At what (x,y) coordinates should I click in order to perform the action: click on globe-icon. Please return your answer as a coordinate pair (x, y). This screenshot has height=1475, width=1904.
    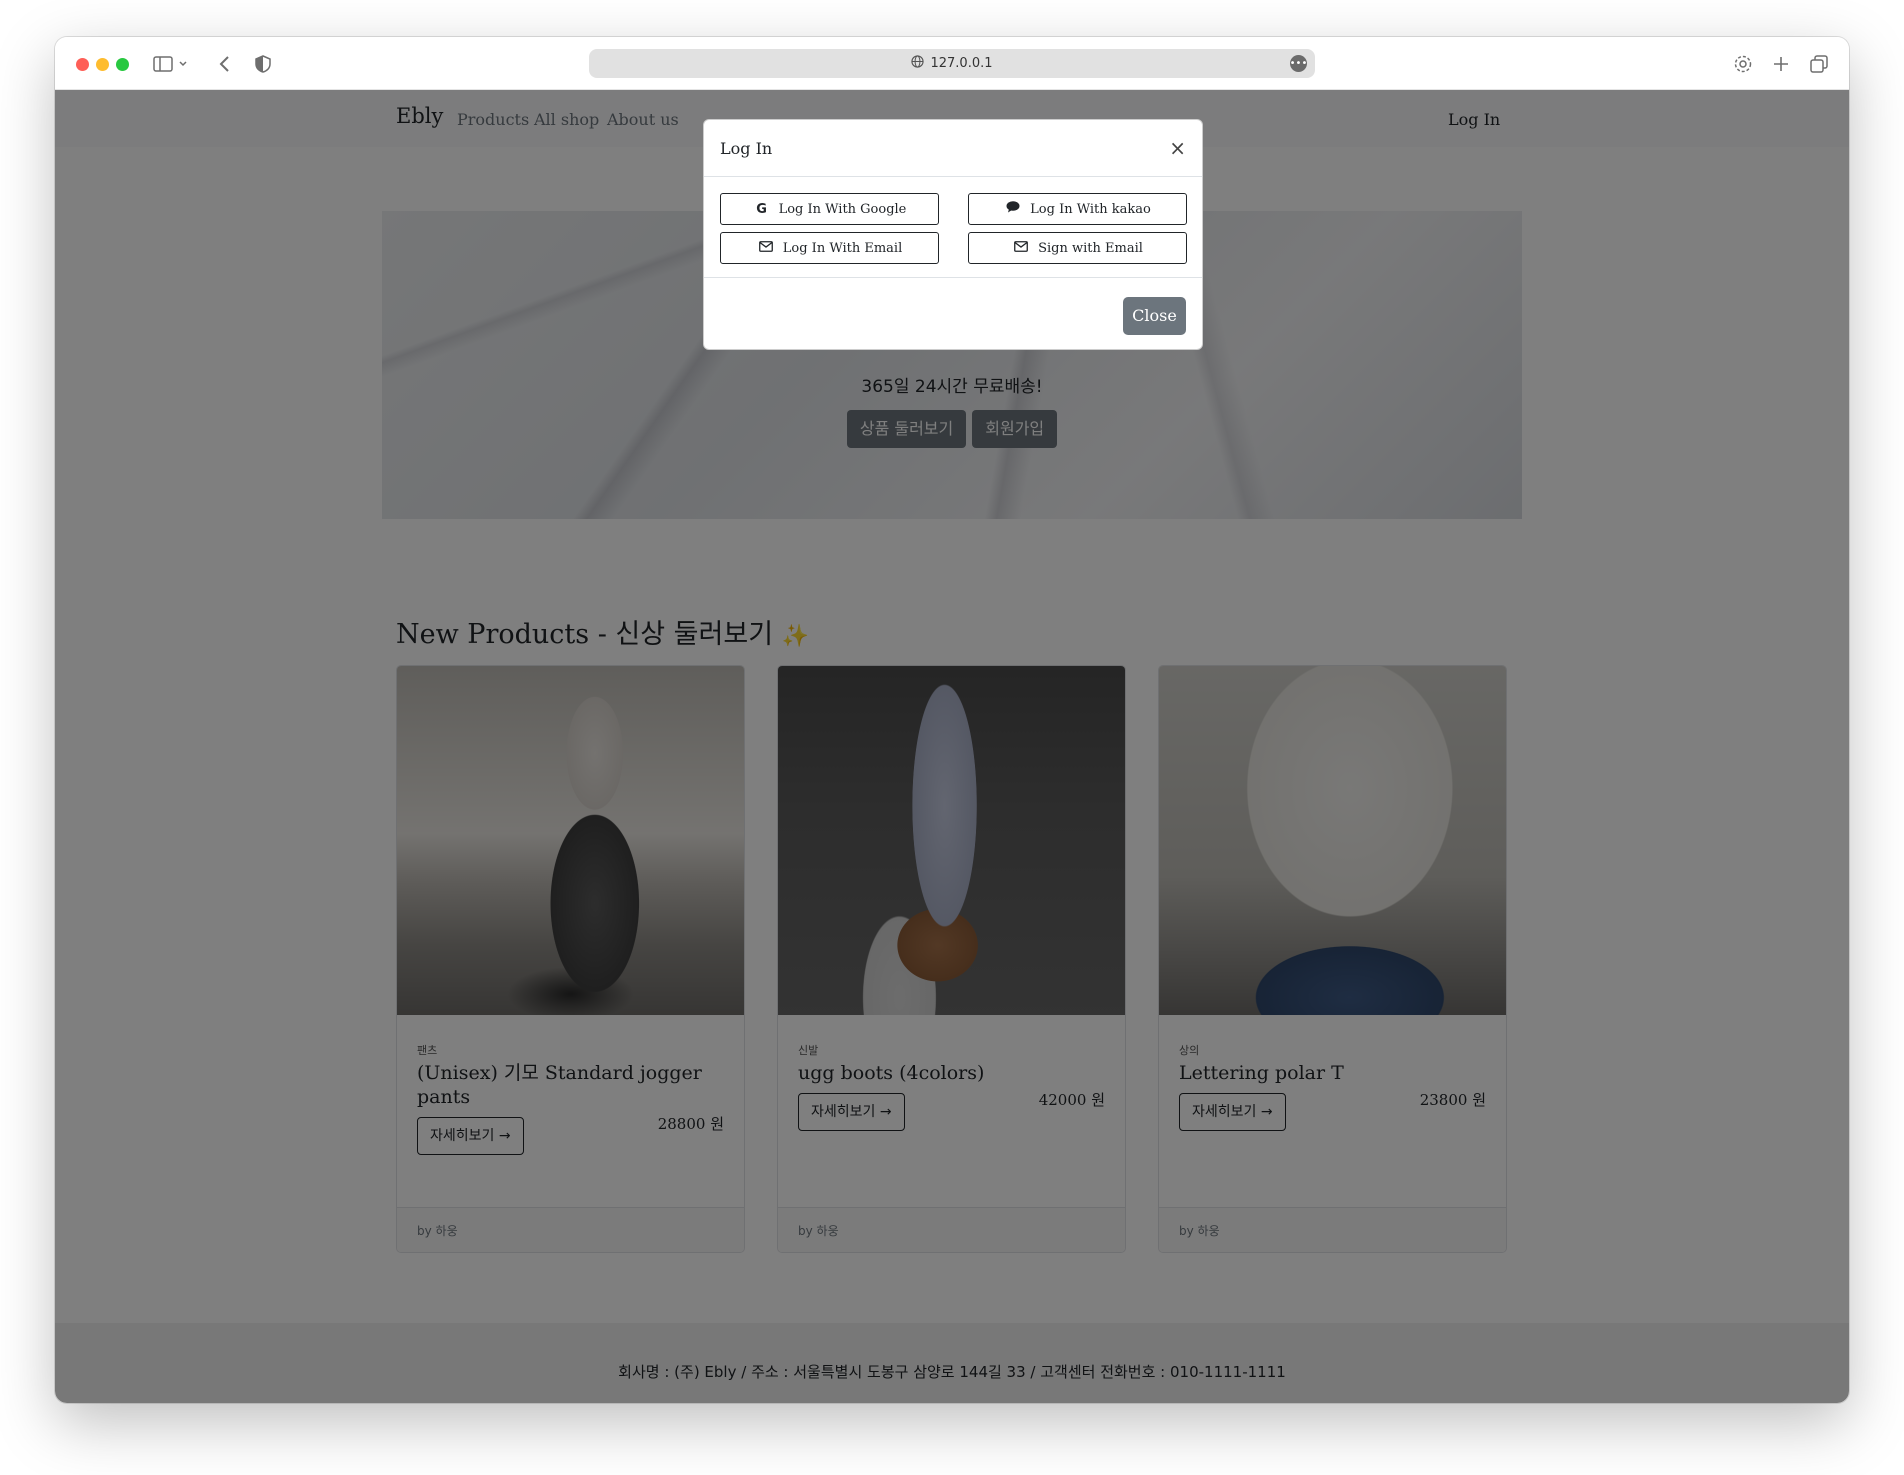
    Looking at the image, I should click on (918, 63).